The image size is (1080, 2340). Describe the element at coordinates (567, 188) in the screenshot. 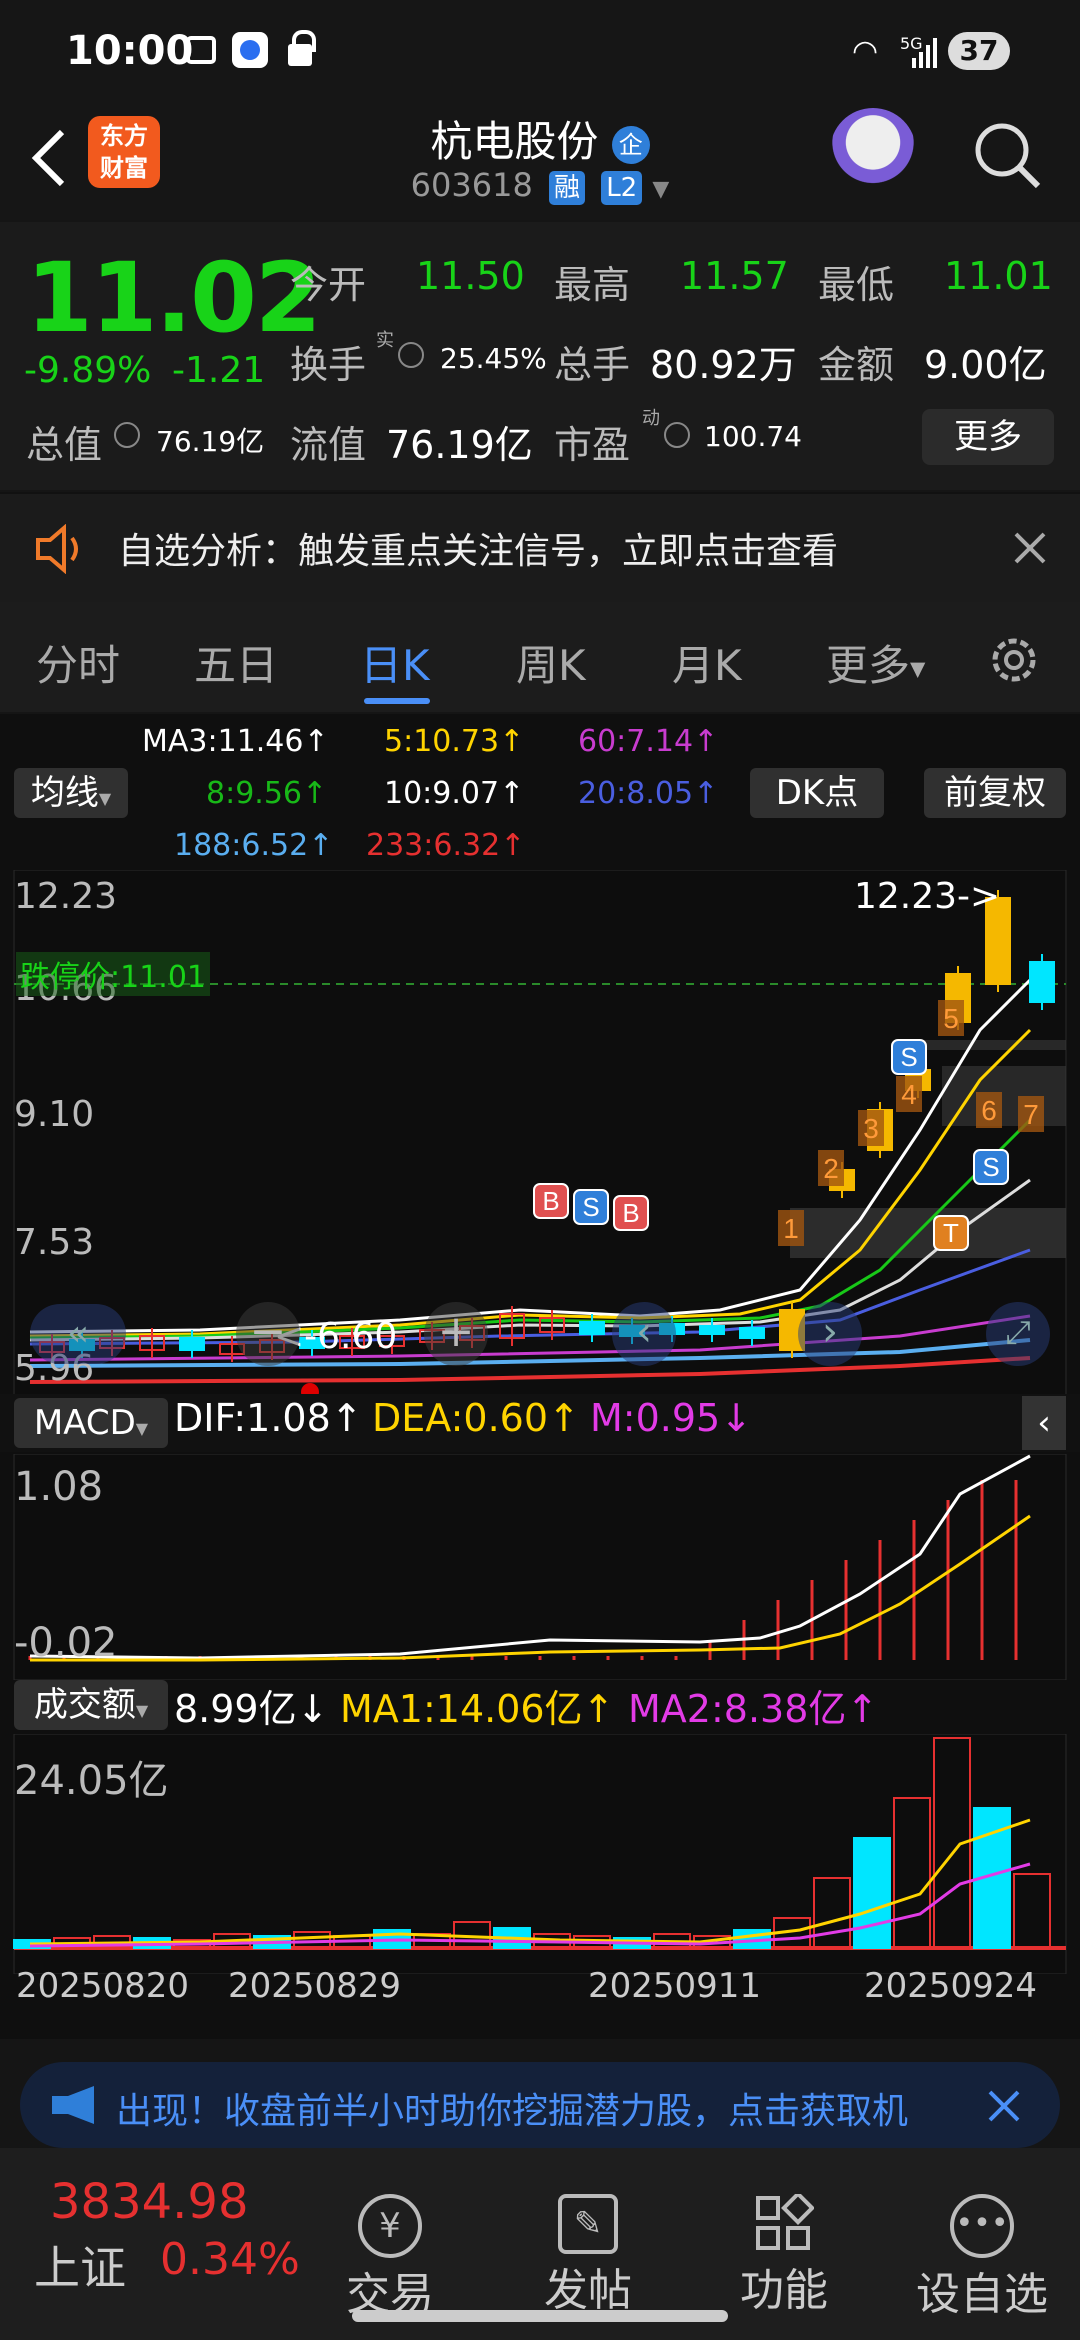

I see `margin-tag: 融` at that location.